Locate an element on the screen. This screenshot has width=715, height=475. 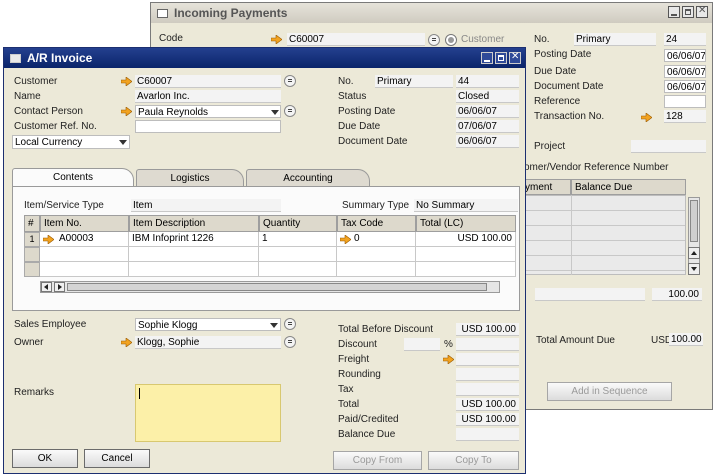
name-label: Name is located at coordinates (27, 96).